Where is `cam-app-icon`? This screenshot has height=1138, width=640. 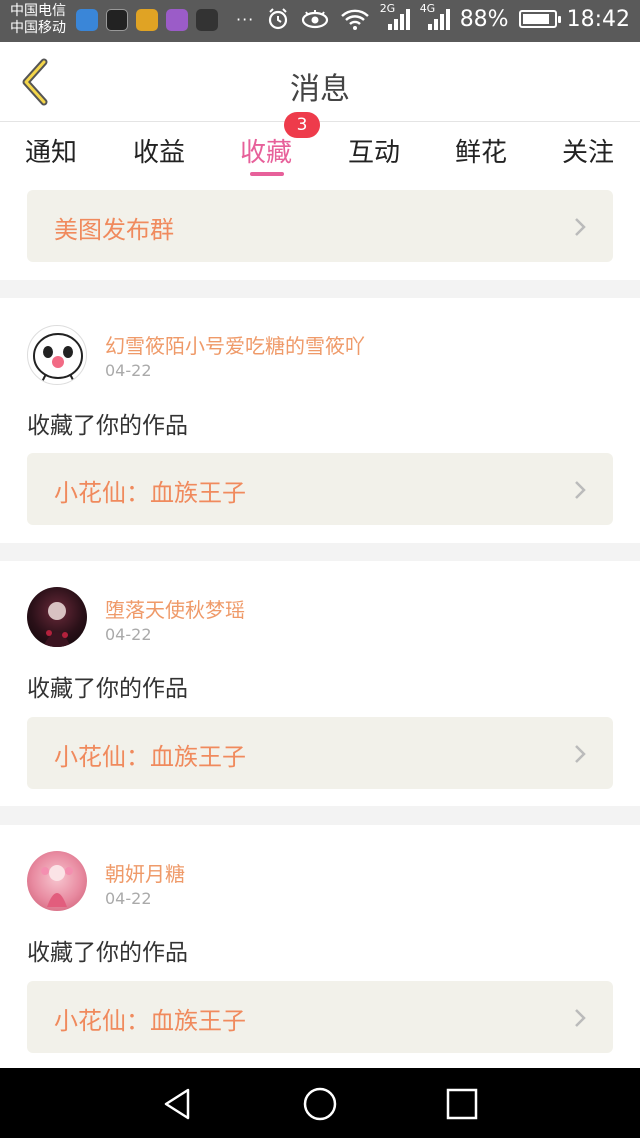
cam-app-icon is located at coordinates (117, 20).